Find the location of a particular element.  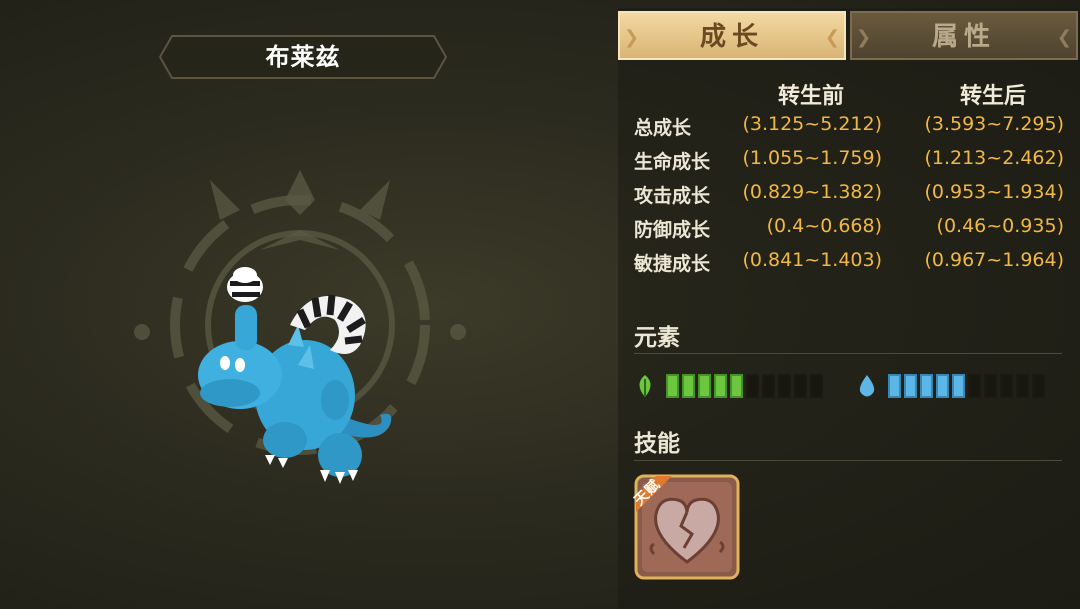

water-element-bar is located at coordinates (966, 386).